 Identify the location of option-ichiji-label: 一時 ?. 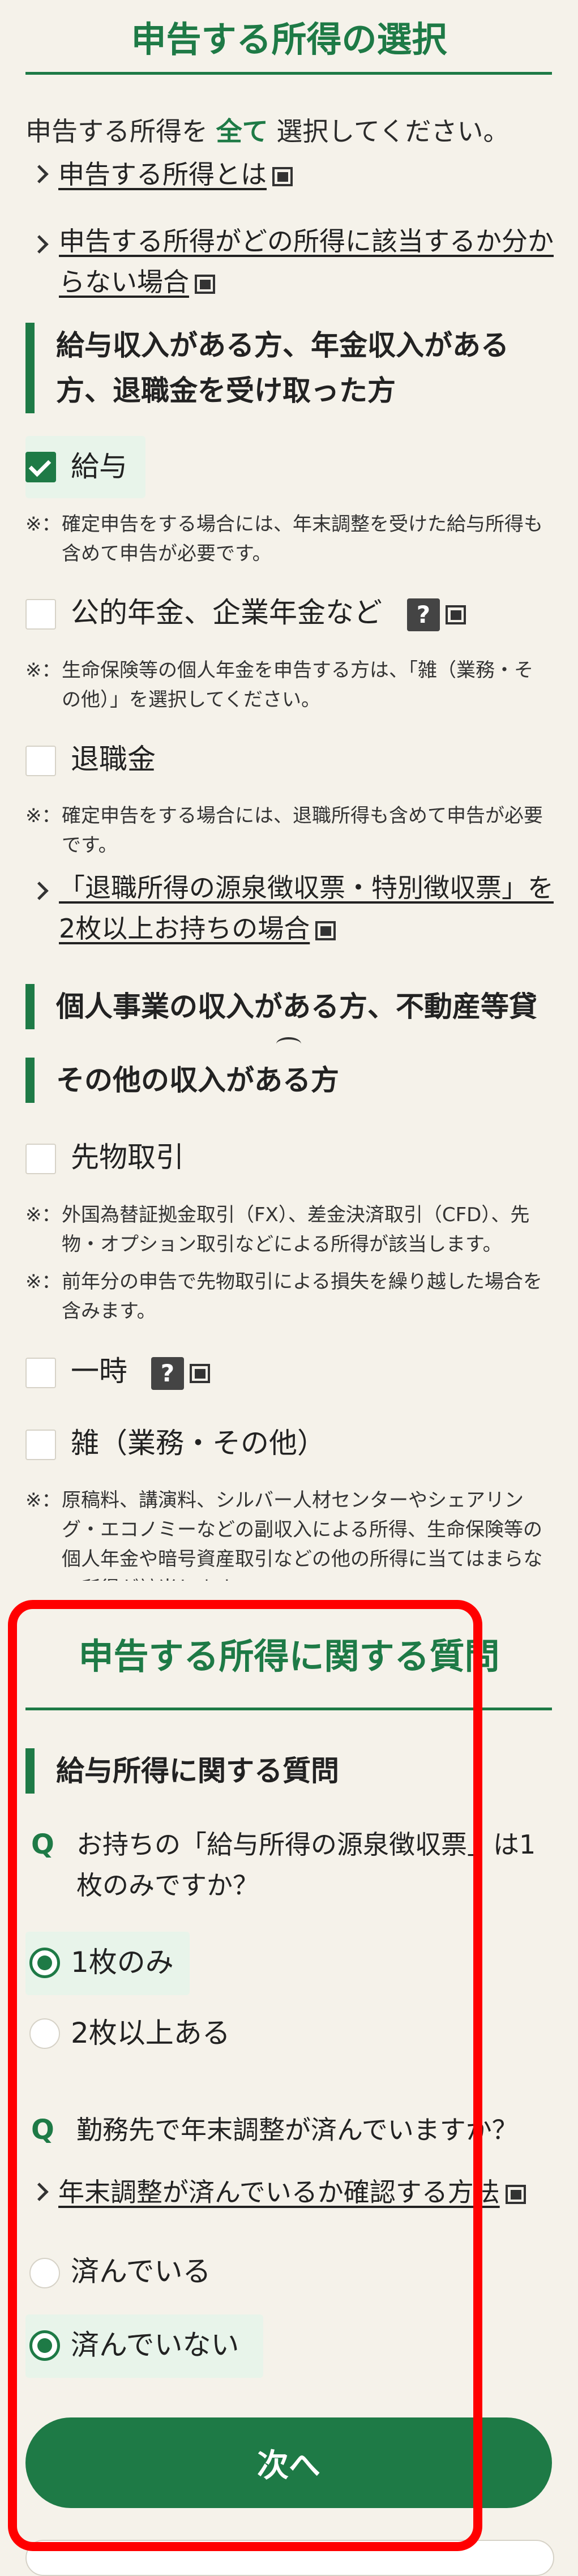
(141, 1372).